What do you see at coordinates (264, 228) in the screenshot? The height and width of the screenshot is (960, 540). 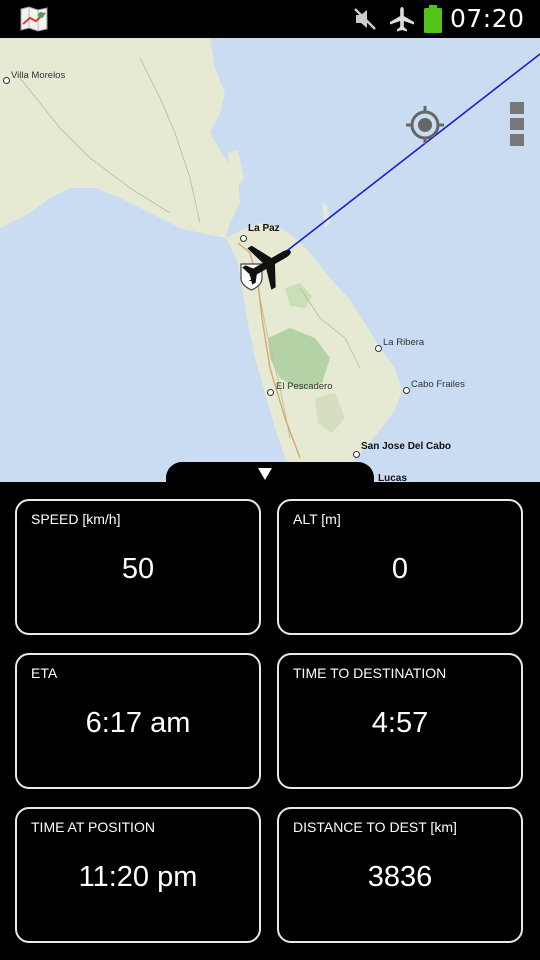 I see `place-label: La Paz` at bounding box center [264, 228].